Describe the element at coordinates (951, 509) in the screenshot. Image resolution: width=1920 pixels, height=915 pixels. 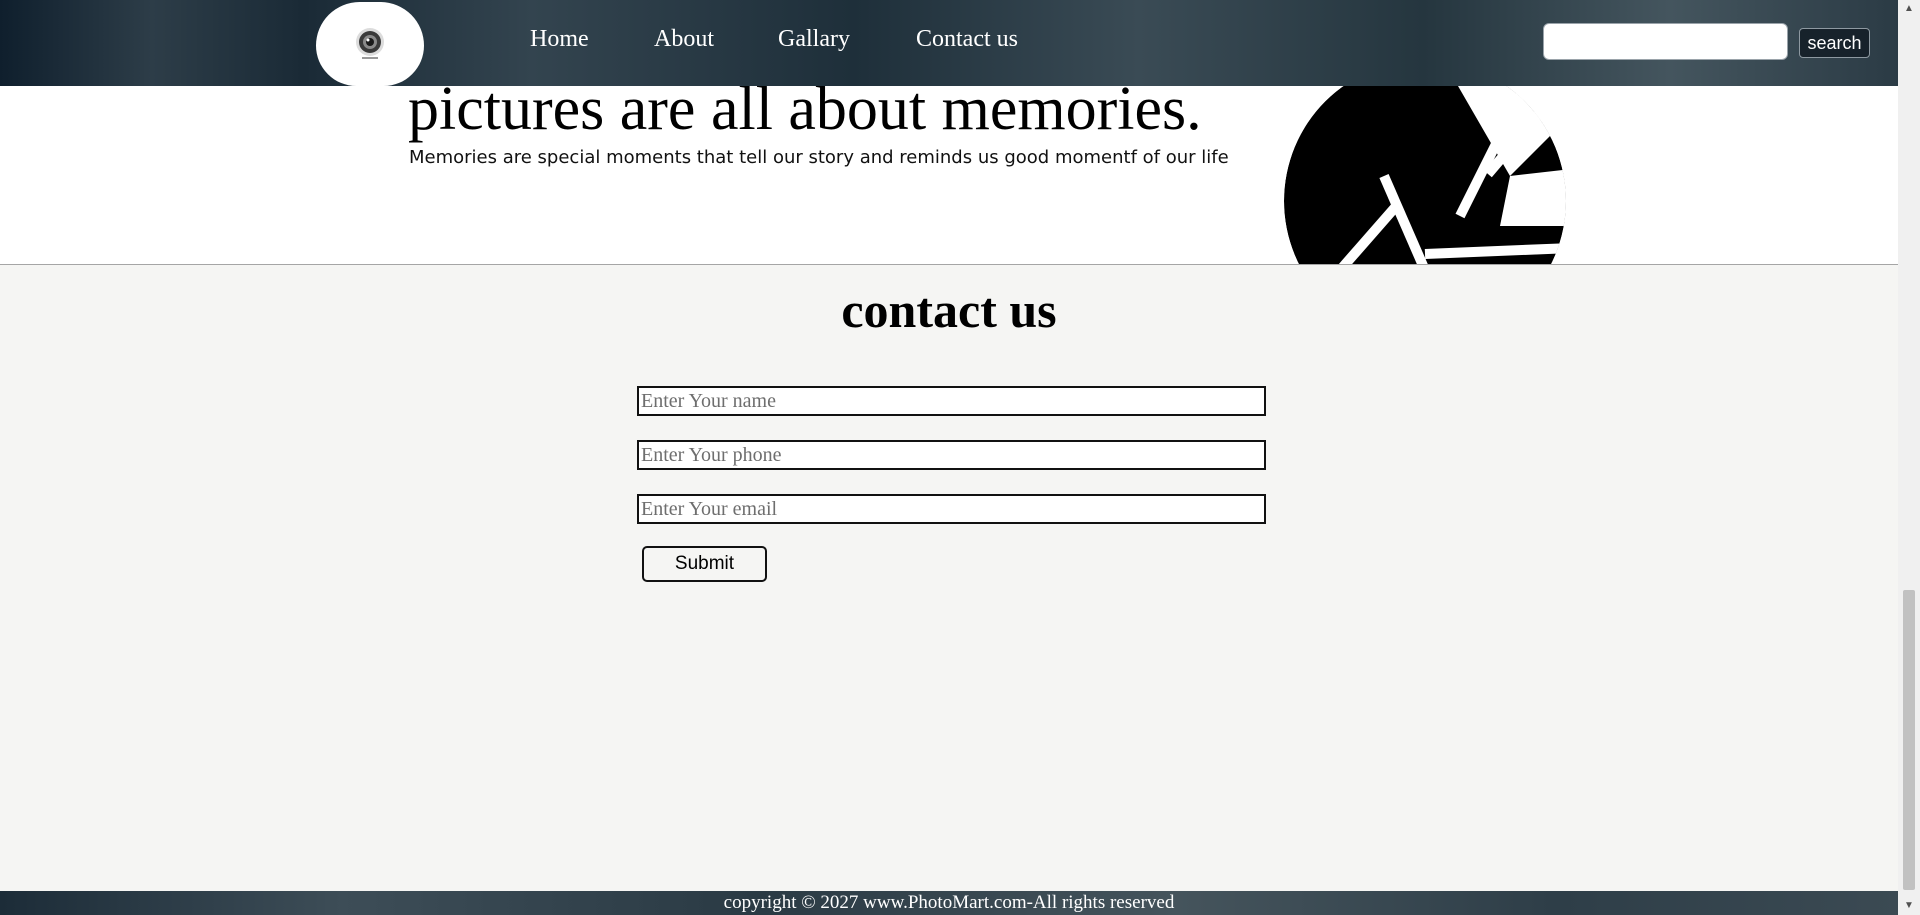
I see `email-field` at that location.